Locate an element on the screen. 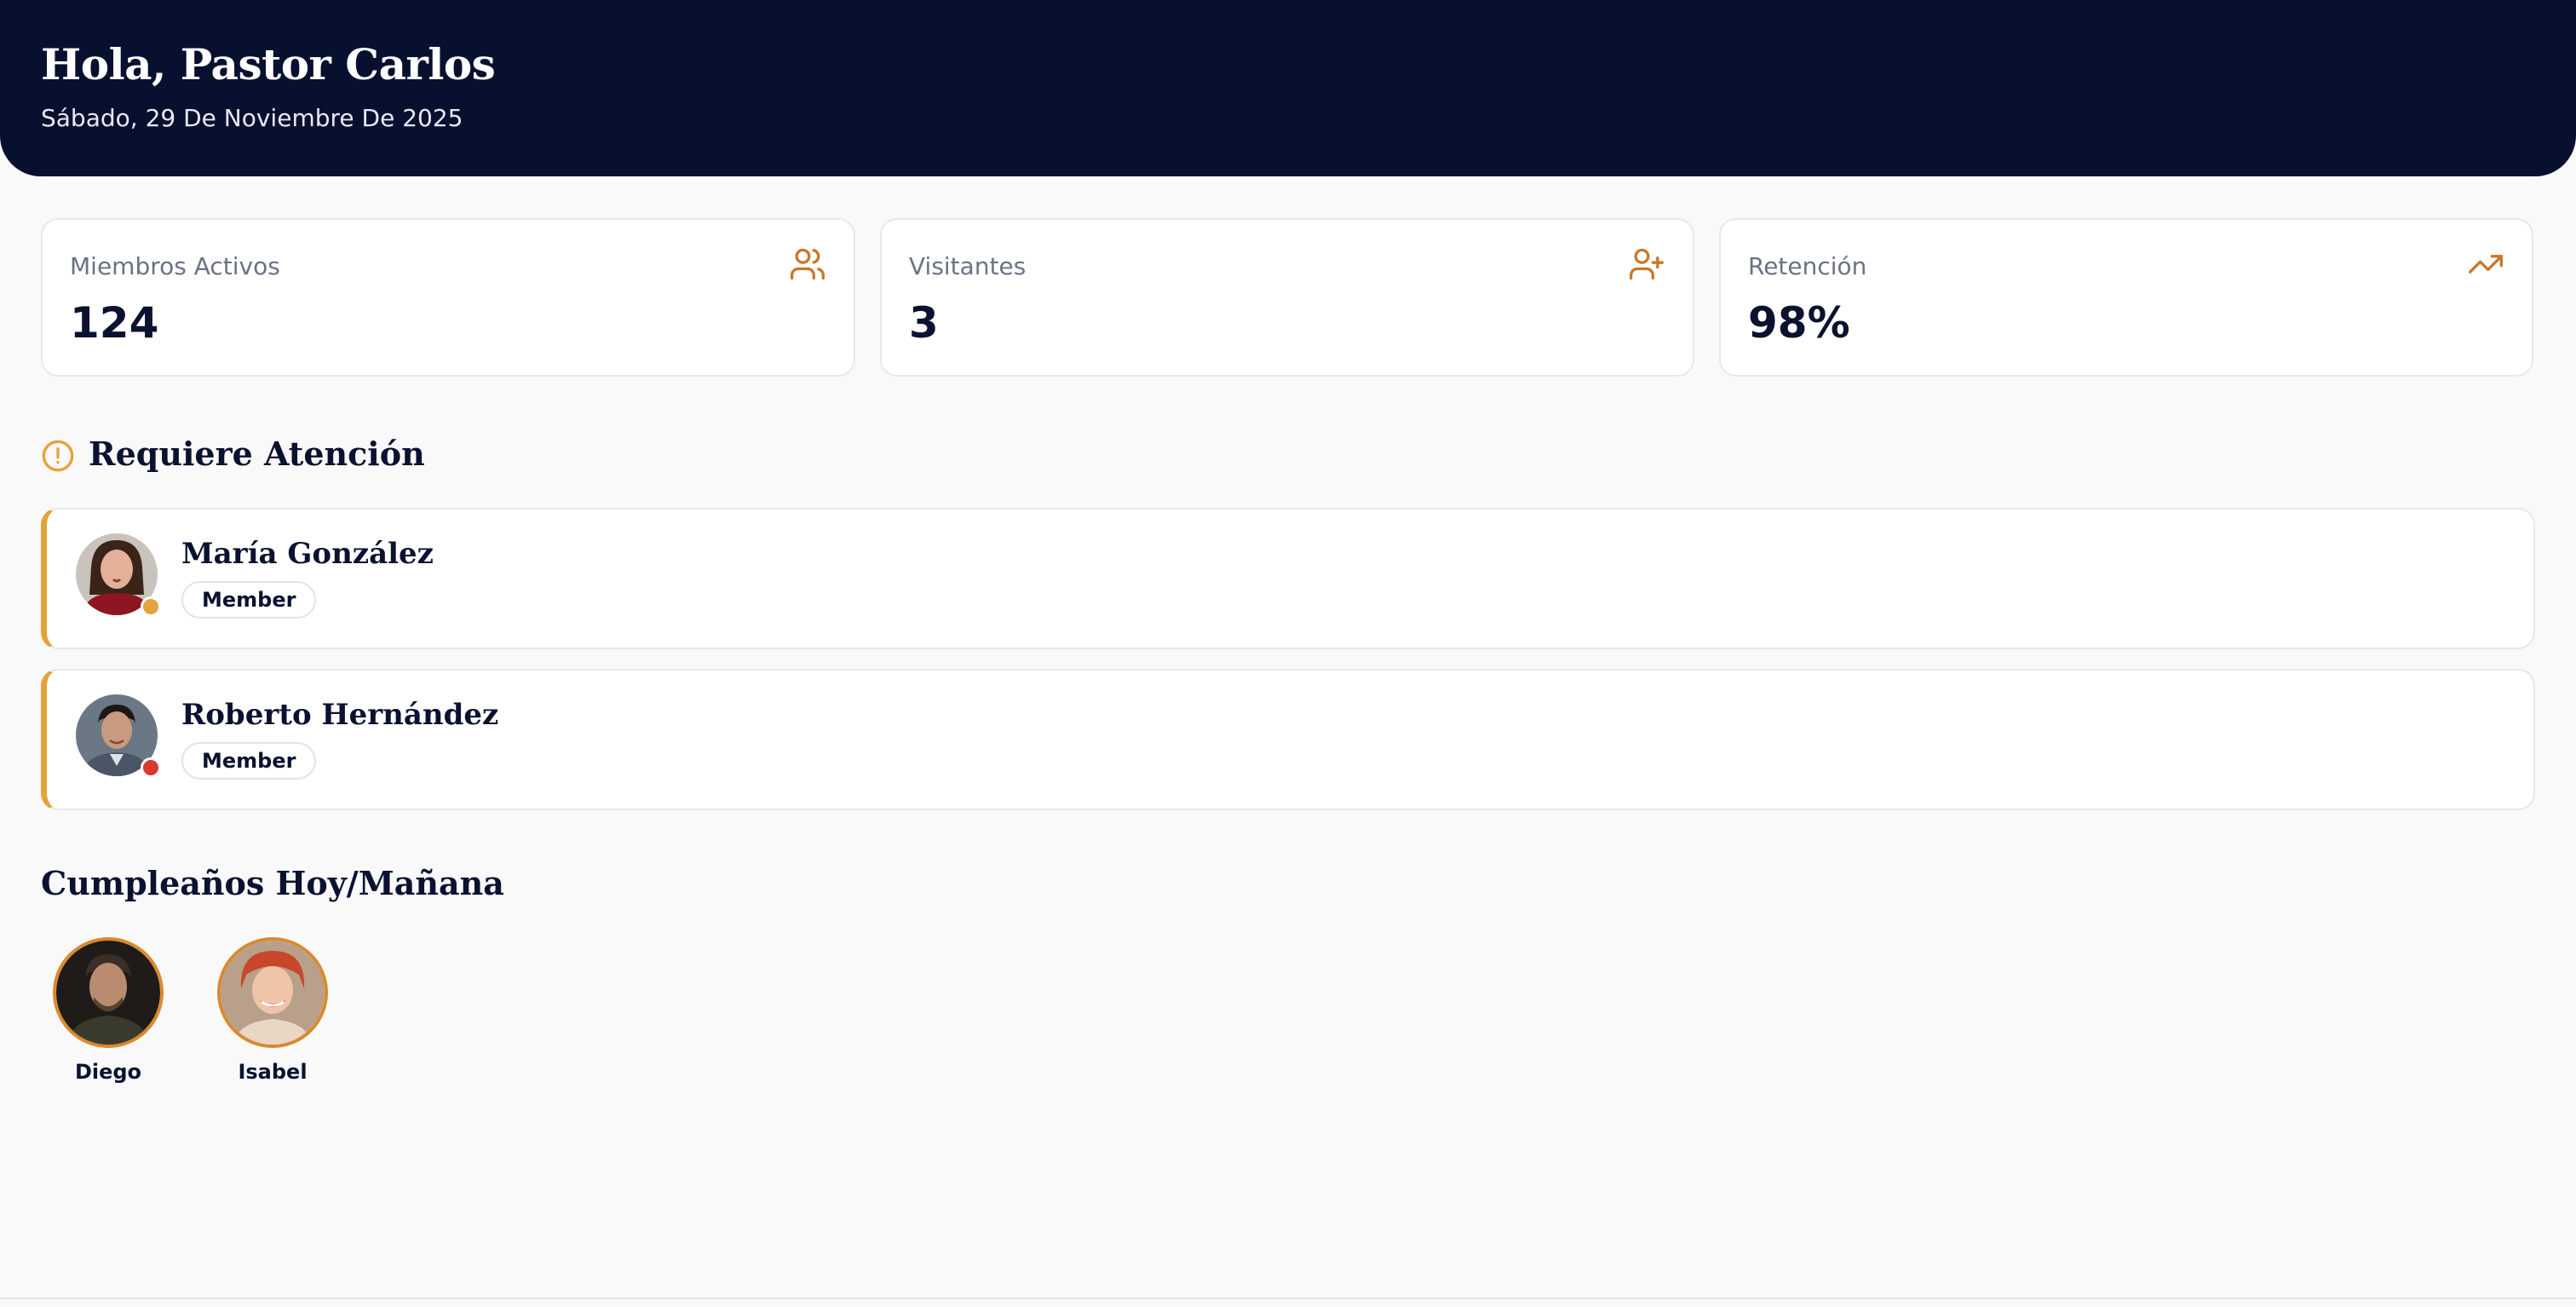 This screenshot has height=1307, width=2576. divider is located at coordinates (1288, 1298).